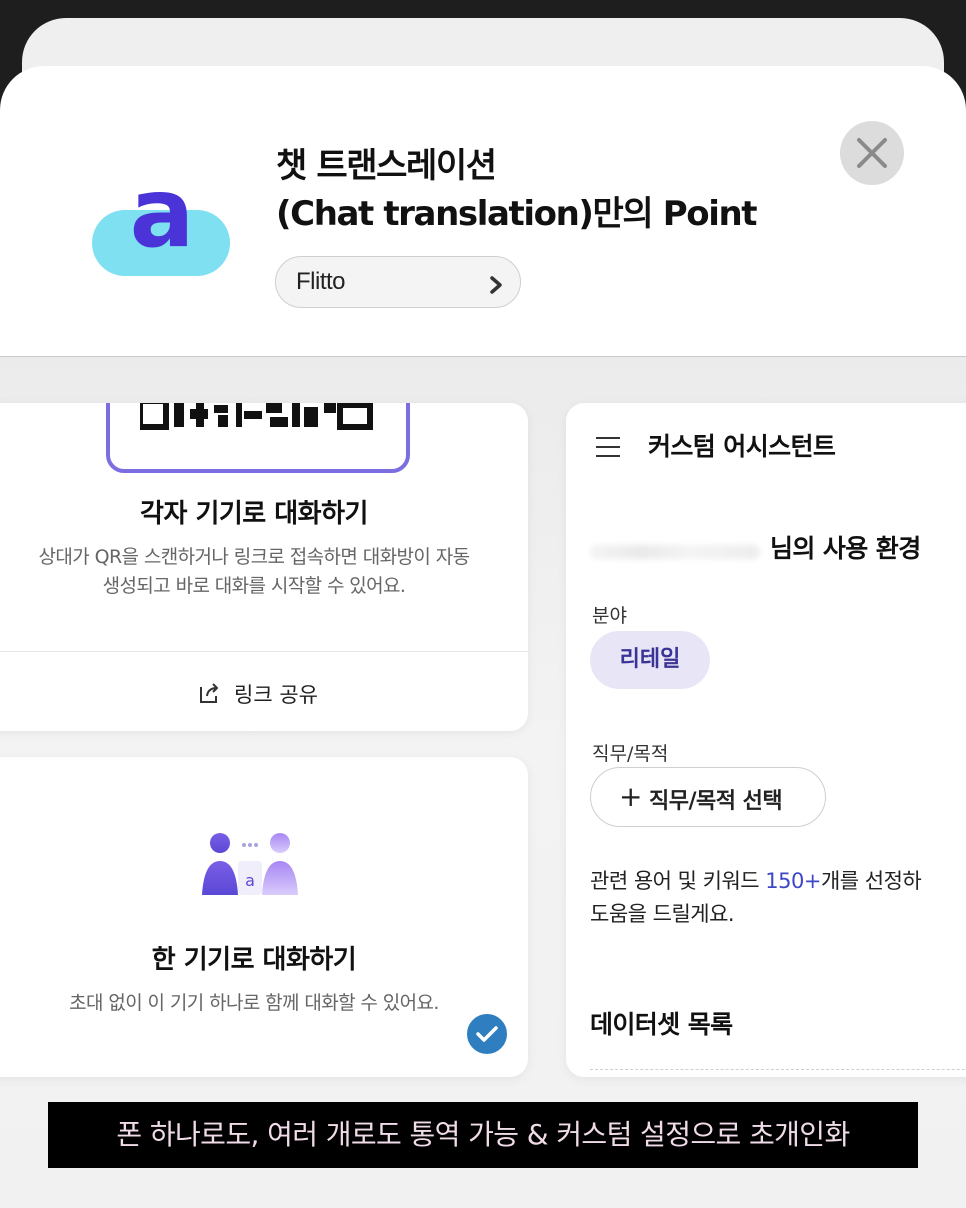  Describe the element at coordinates (871, 881) in the screenshot. I see `keyword-suffix: 개를 선정하` at that location.